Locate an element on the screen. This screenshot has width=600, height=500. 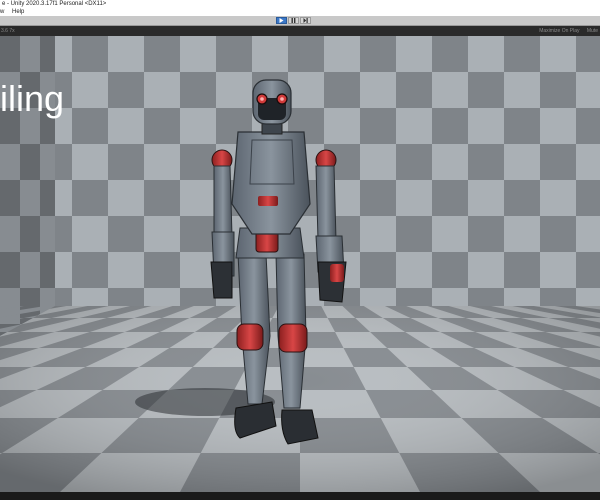
step-button is located at coordinates (305, 20).